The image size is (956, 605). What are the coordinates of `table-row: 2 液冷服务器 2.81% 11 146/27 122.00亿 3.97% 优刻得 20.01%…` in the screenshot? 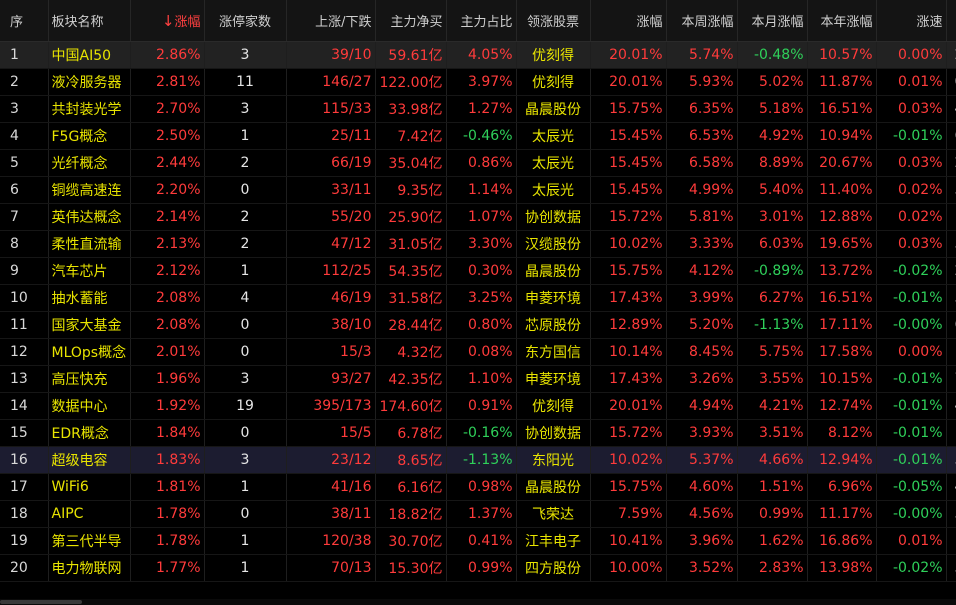 It's located at (478, 82).